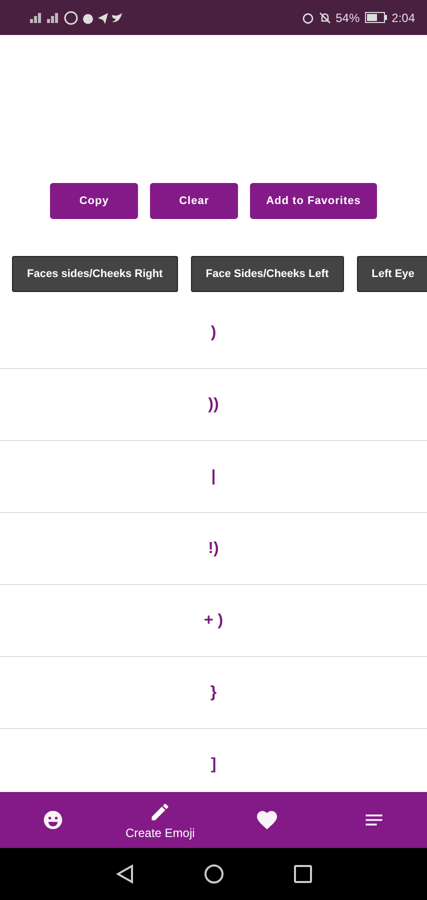  Describe the element at coordinates (194, 201) in the screenshot. I see `action-button: Clear` at that location.